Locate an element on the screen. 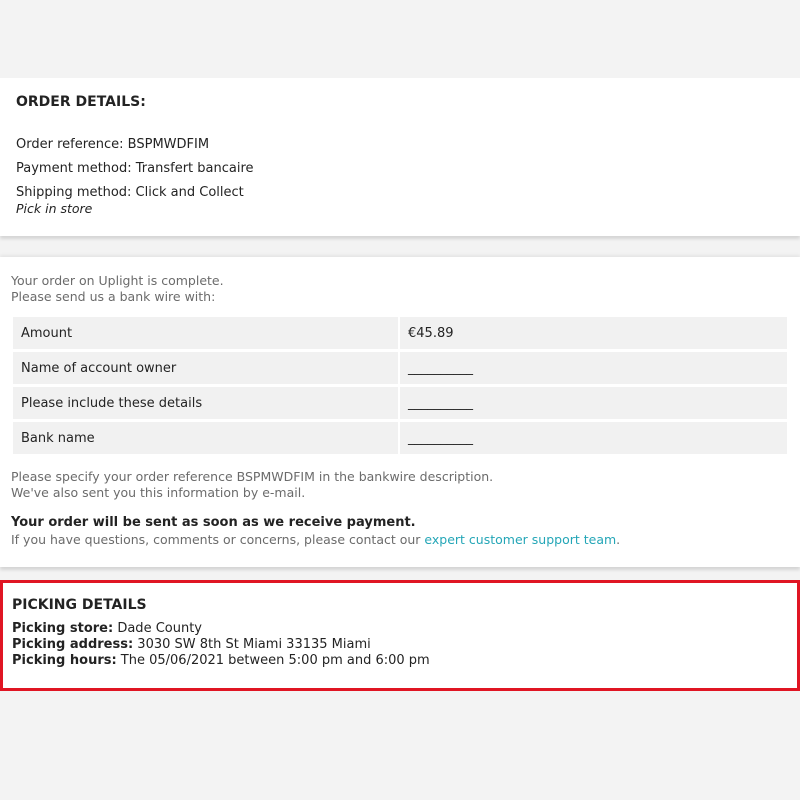 This screenshot has height=800, width=800. picking-store-label: Picking store: is located at coordinates (63, 628).